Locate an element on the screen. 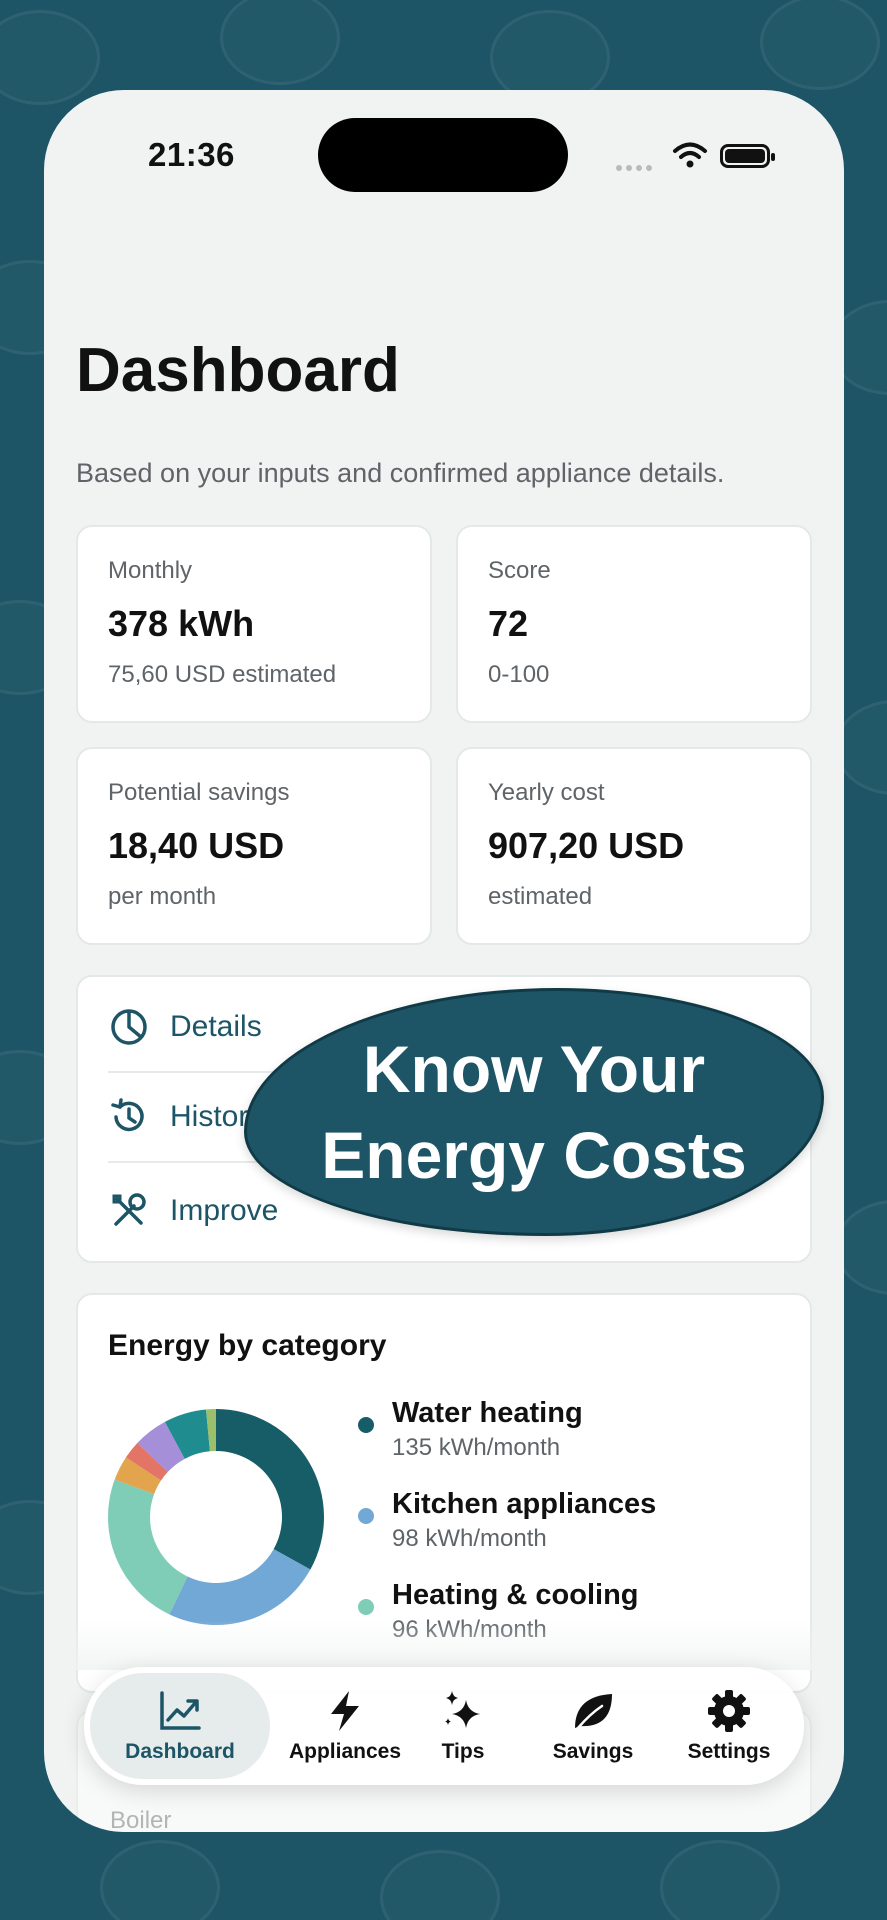 Image resolution: width=887 pixels, height=1920 pixels. tab-label: Tips is located at coordinates (463, 1751).